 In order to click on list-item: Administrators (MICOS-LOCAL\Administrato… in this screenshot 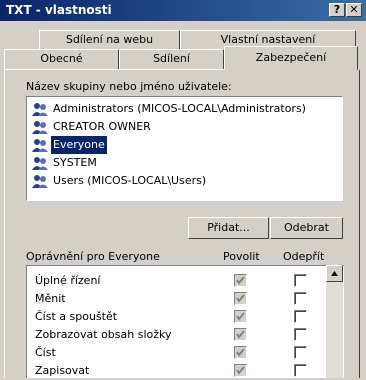, I will do `click(184, 109)`.